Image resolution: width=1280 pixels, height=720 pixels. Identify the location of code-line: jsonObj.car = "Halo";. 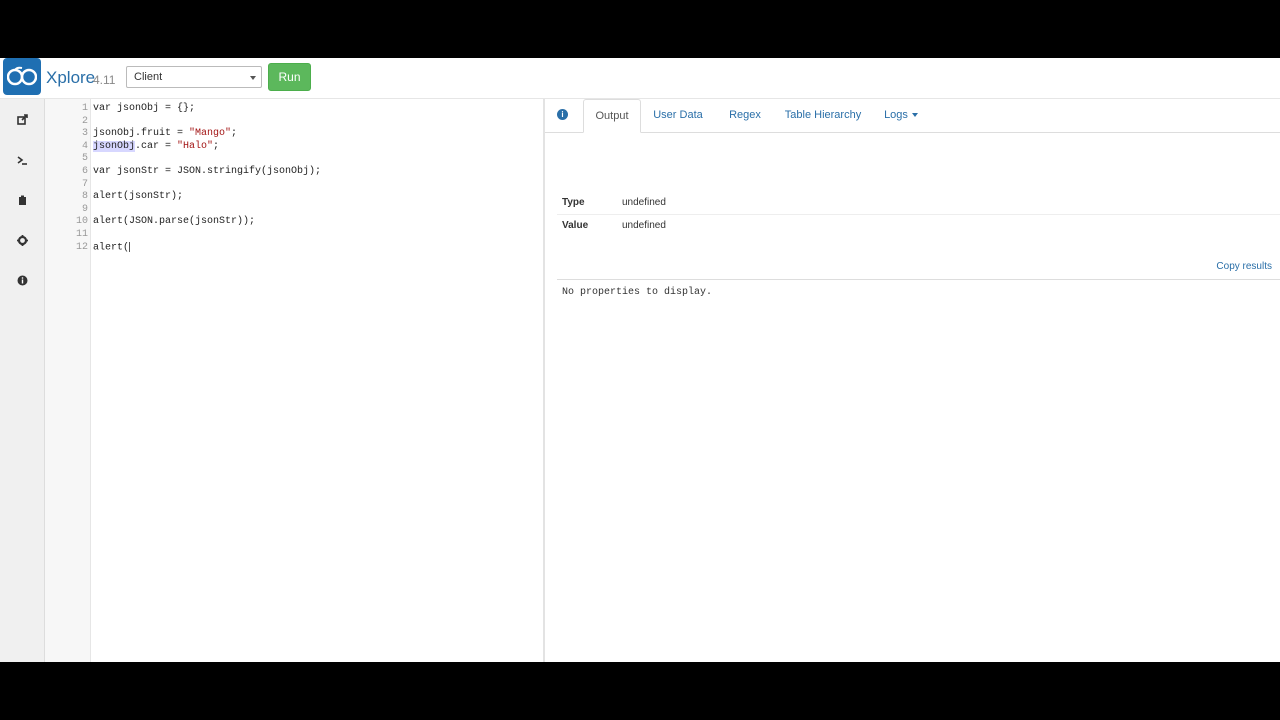
(156, 146).